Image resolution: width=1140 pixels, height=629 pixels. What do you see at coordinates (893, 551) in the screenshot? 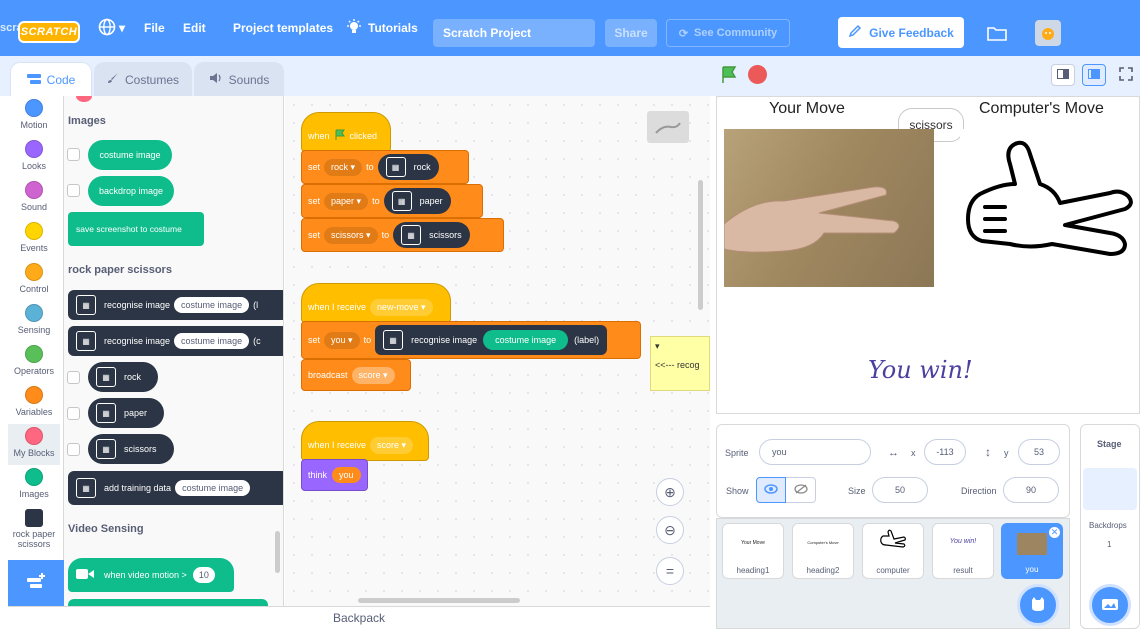
I see `sprite-tile-computer: computer` at bounding box center [893, 551].